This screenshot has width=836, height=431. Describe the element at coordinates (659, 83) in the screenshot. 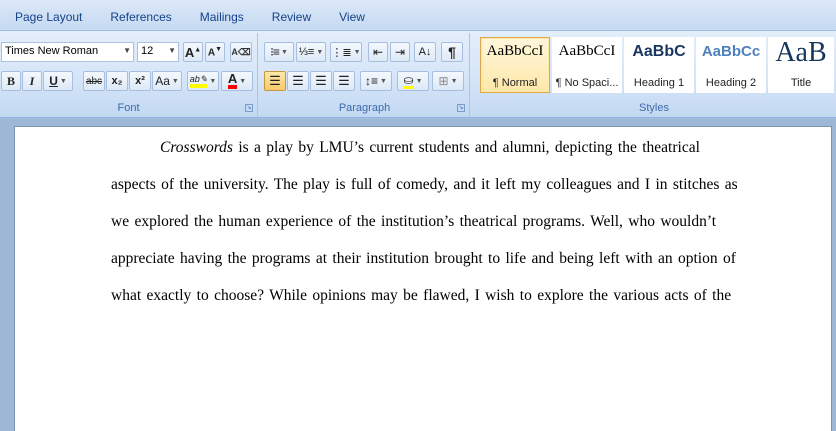

I see `style-name: Heading 1` at that location.